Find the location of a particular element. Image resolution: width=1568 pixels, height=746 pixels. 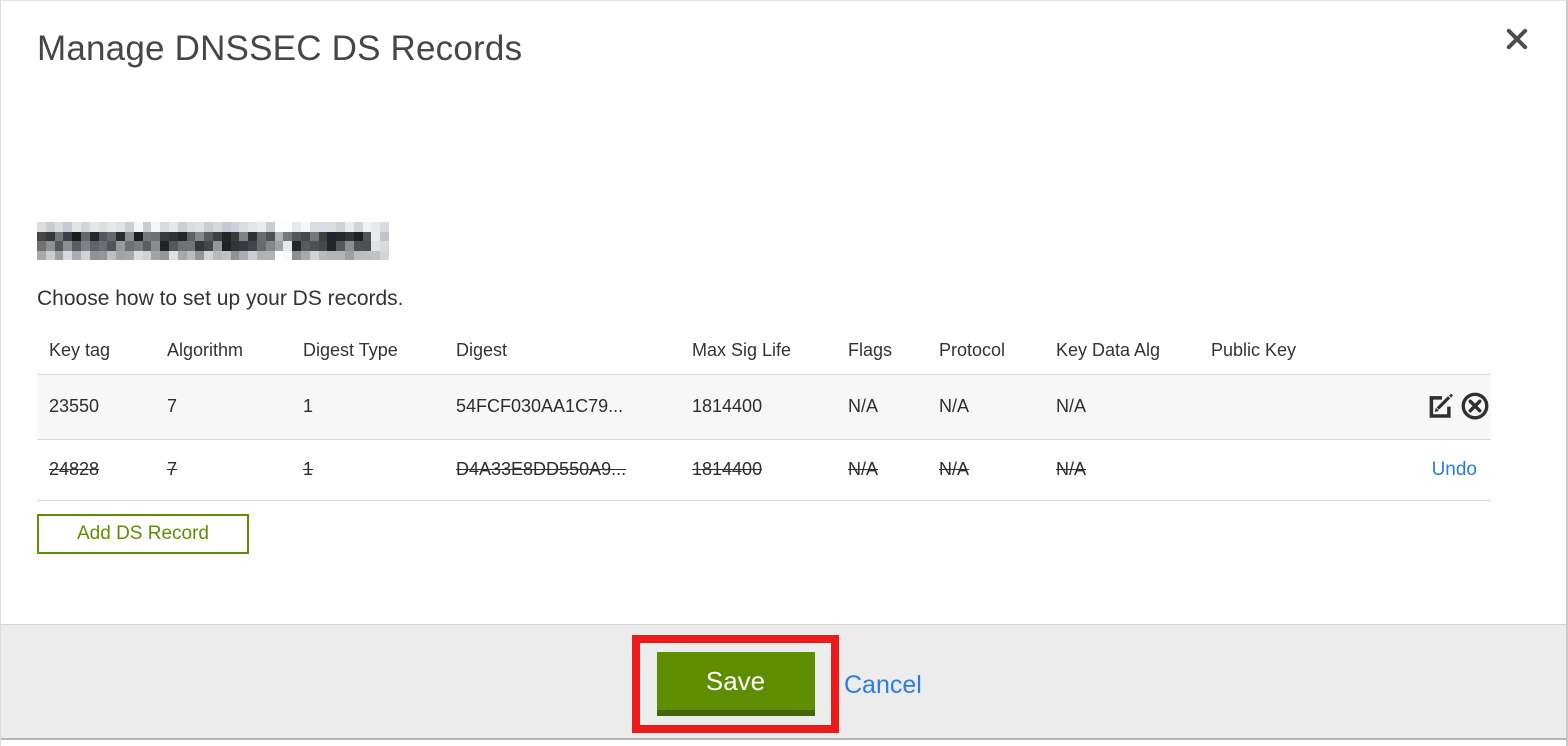

cell: 23550 is located at coordinates (96, 406).